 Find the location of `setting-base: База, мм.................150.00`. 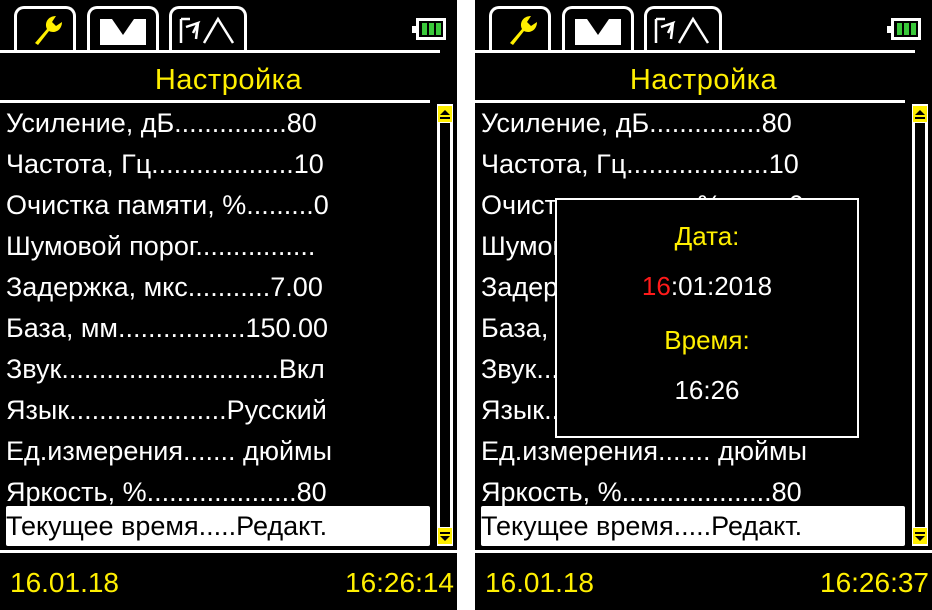

setting-base: База, мм.................150.00 is located at coordinates (218, 328).